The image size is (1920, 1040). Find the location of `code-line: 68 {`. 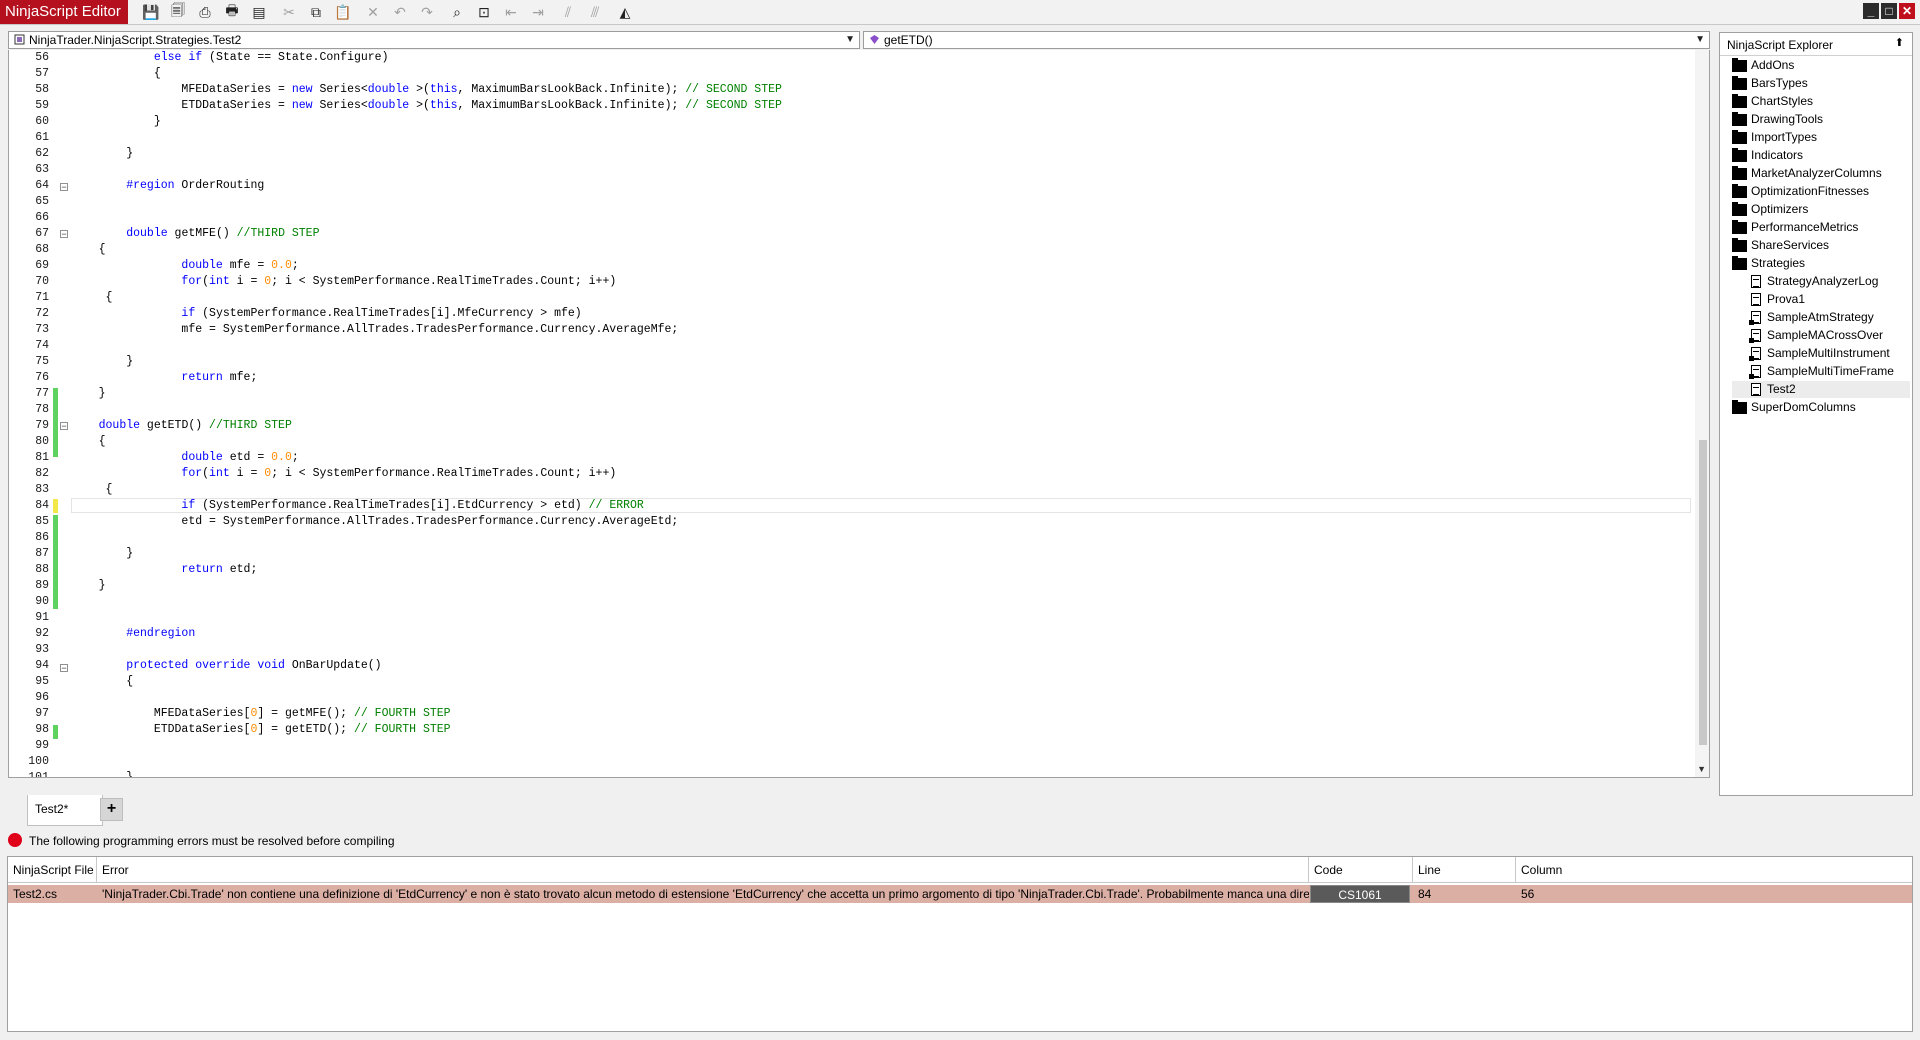

code-line: 68 { is located at coordinates (849, 250).